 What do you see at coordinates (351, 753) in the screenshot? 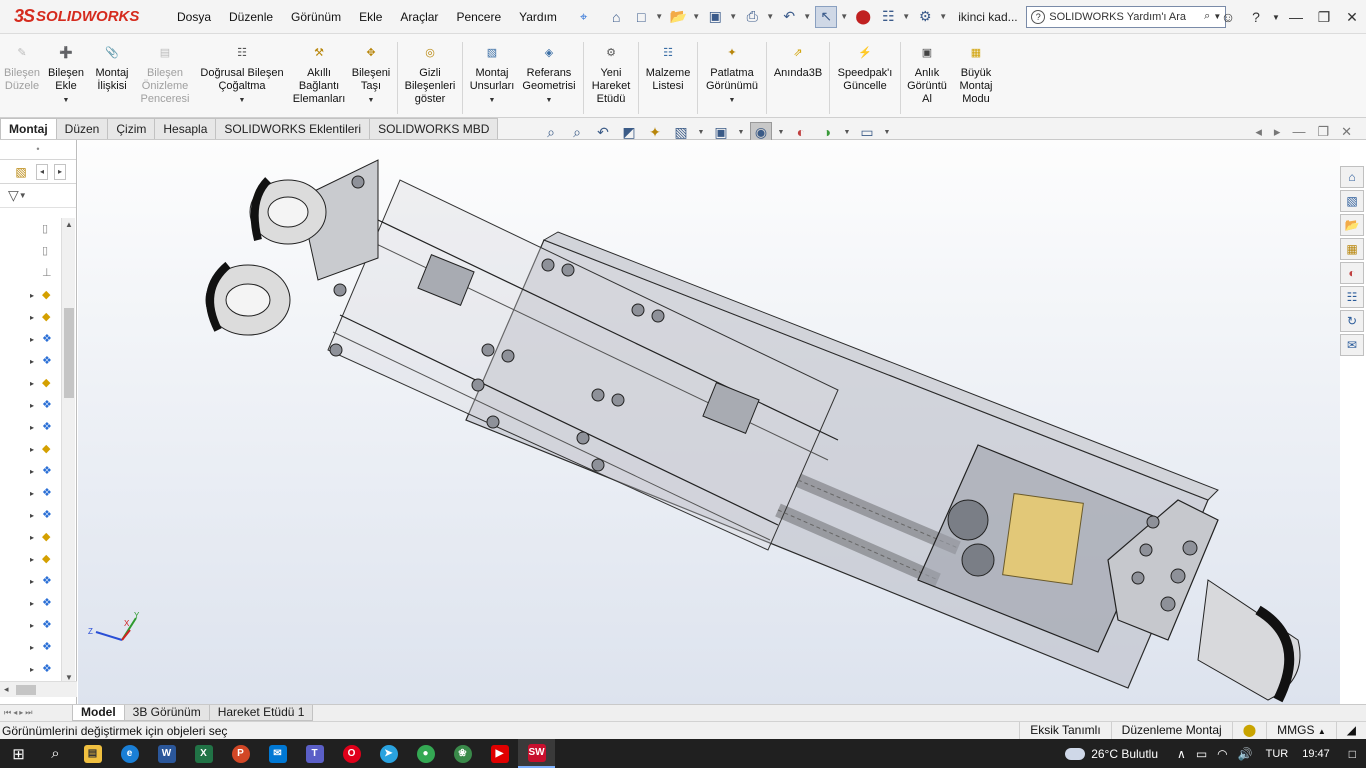
I see `opera-icon: O` at bounding box center [351, 753].